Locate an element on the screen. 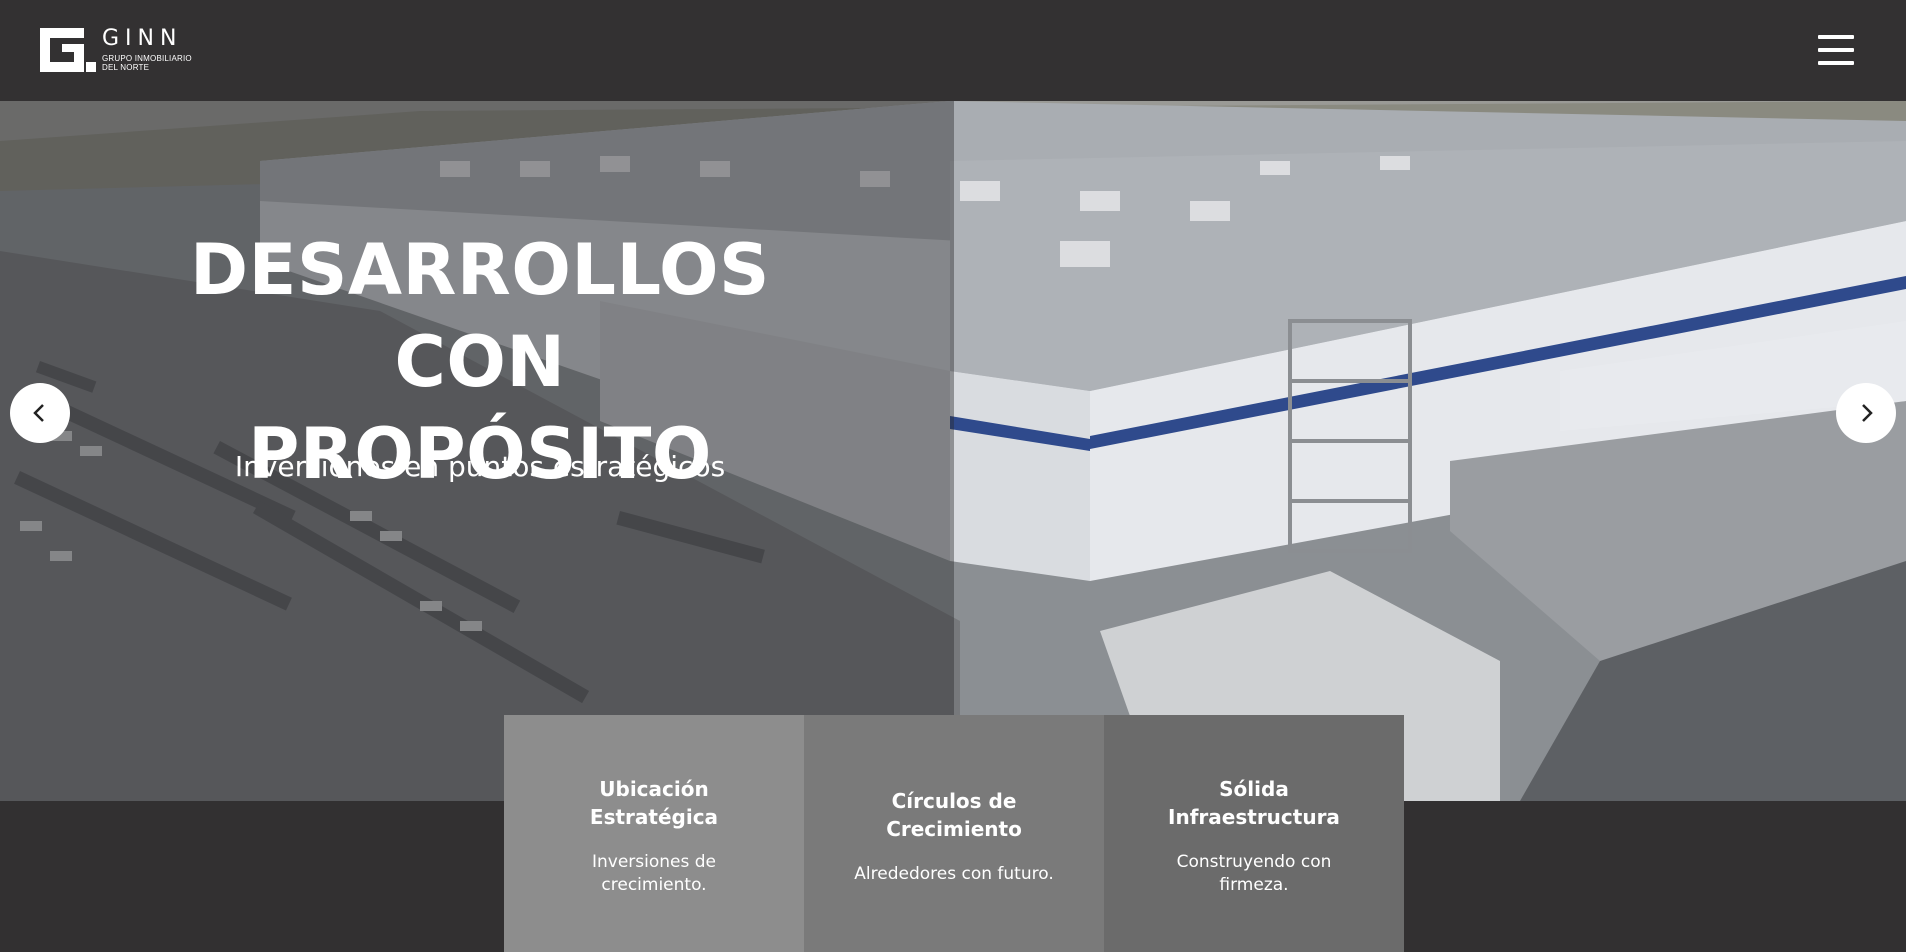  hamburger-menu-button is located at coordinates (1837, 50).